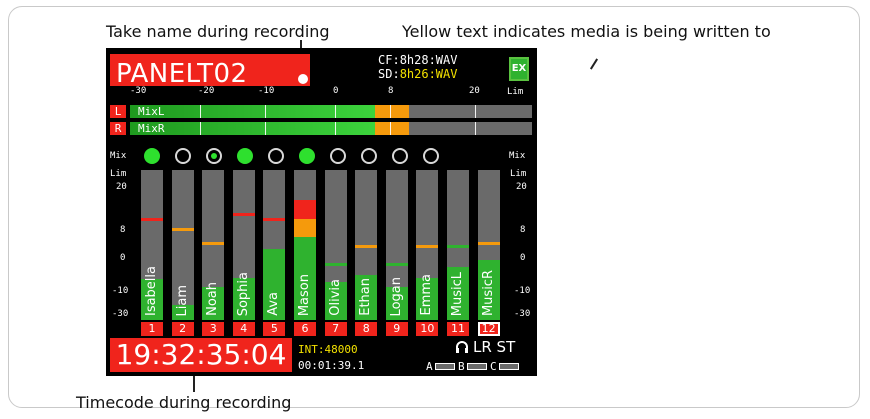  I want to click on channel-meter-9: Logan, so click(396, 245).